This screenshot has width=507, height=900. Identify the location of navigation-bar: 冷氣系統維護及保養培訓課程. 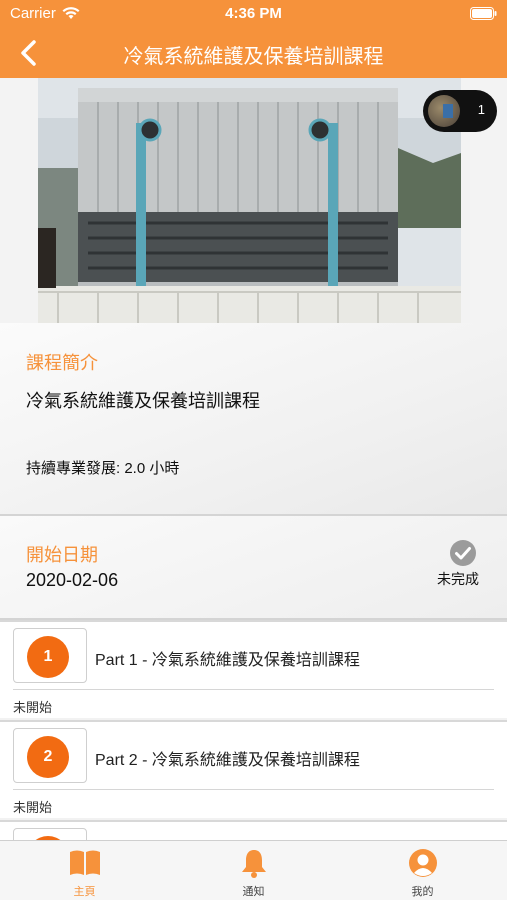
(253, 53).